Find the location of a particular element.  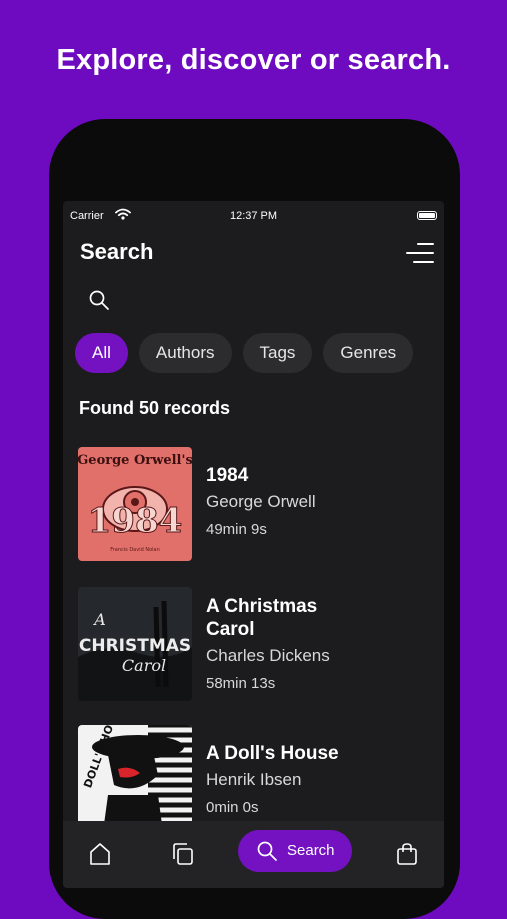

tab-search: Search is located at coordinates (295, 851).